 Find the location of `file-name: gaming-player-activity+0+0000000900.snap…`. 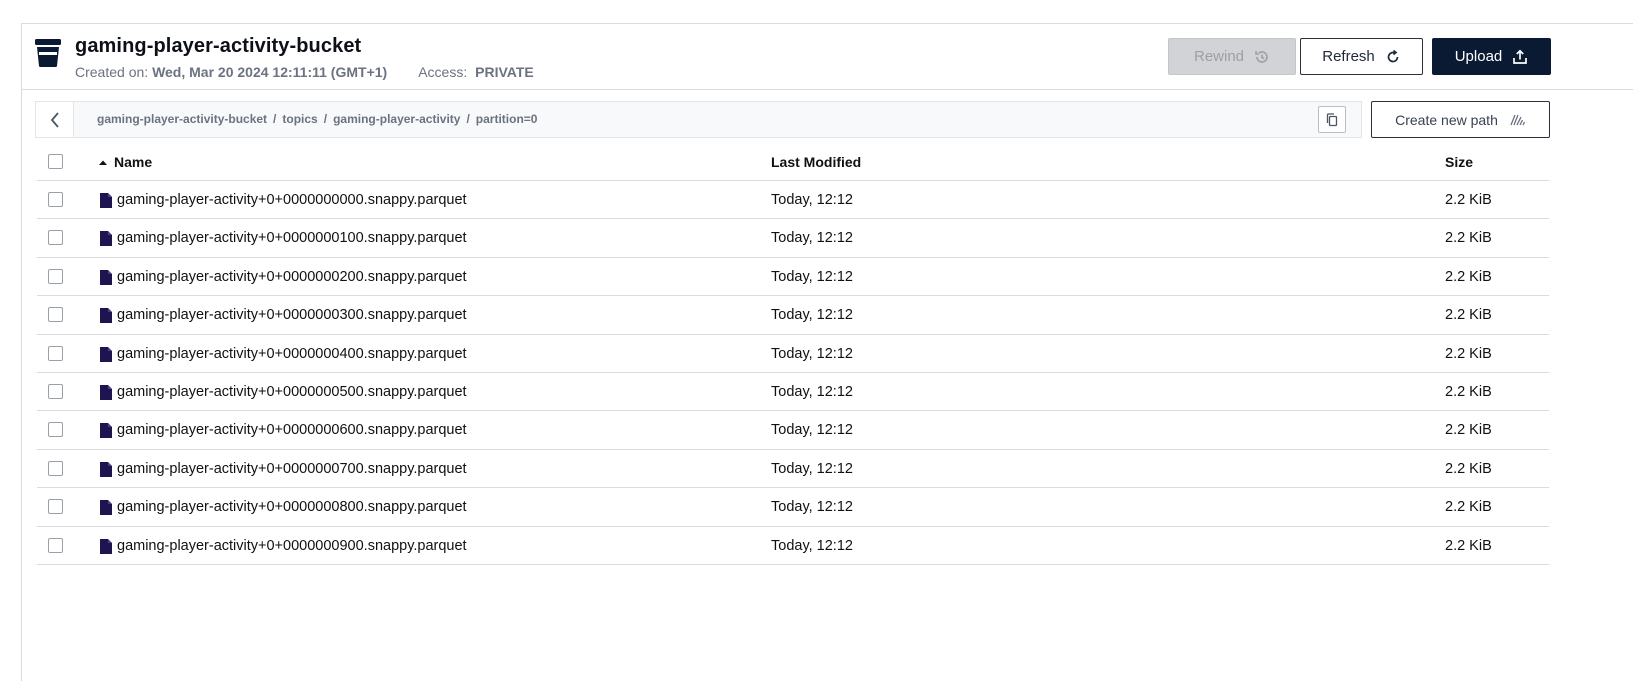

file-name: gaming-player-activity+0+0000000900.snap… is located at coordinates (292, 546).